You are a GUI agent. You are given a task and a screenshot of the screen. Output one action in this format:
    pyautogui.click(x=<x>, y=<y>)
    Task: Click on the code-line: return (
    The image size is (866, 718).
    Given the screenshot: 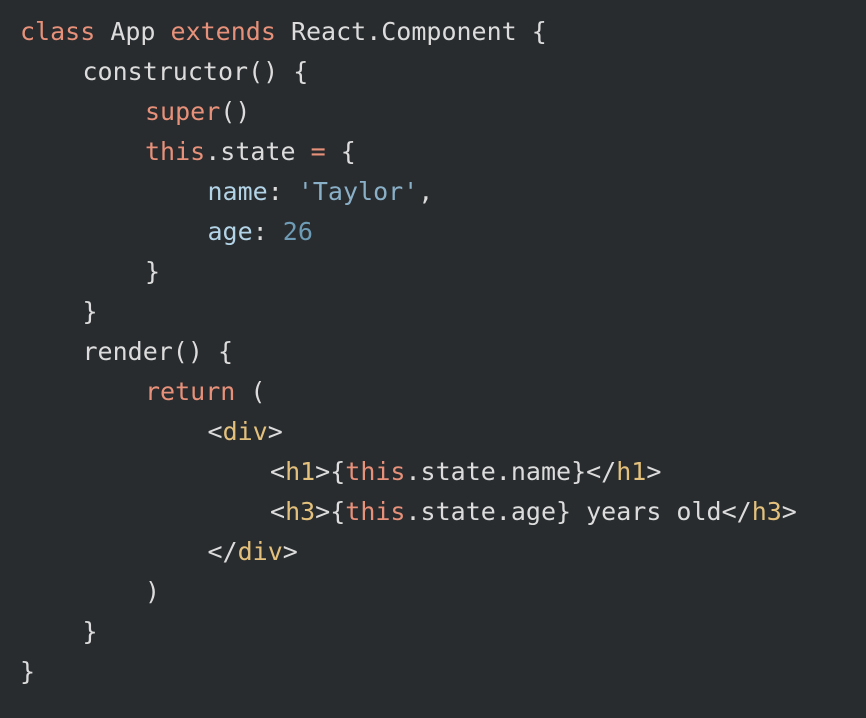 What is the action you would take?
    pyautogui.click(x=433, y=392)
    